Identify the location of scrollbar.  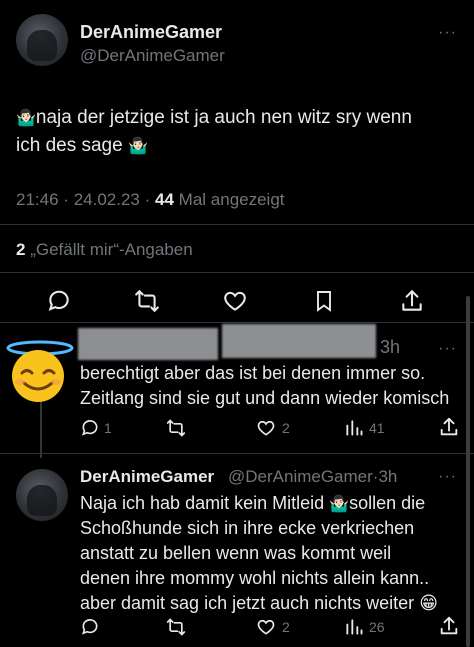
(468, 471).